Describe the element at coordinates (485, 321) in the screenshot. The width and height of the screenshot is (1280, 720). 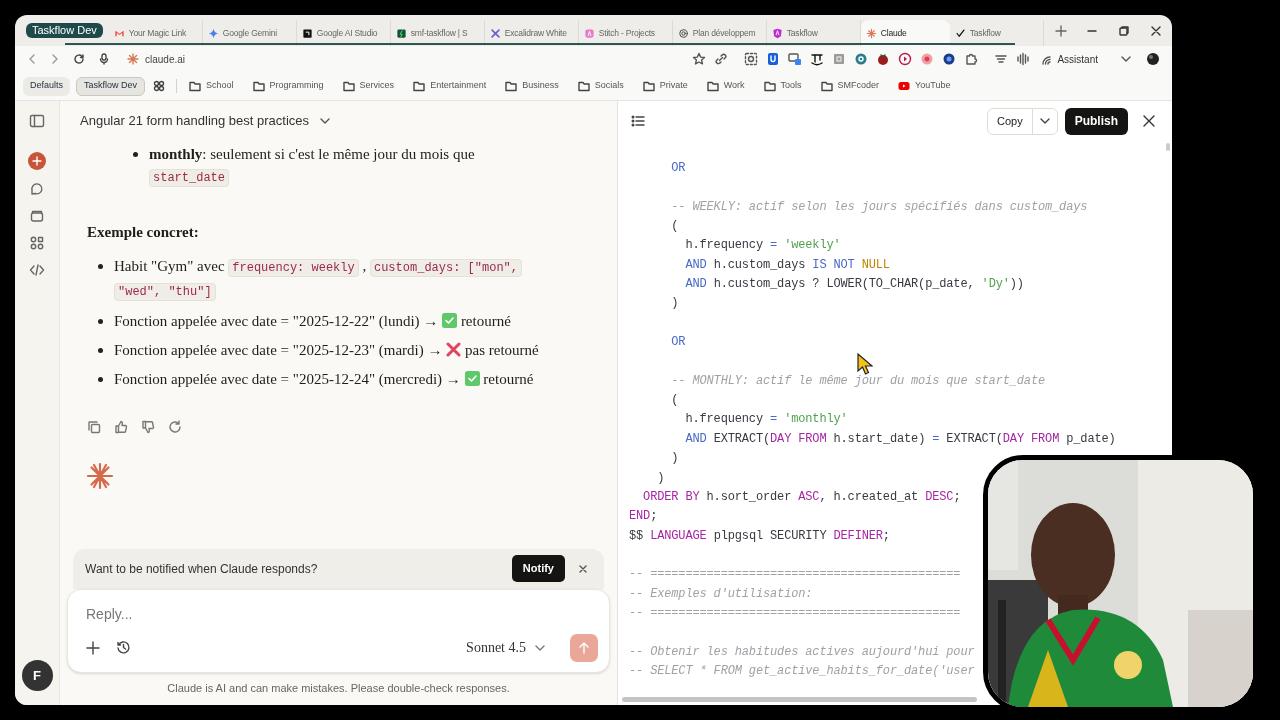
I see `list-text: retourné` at that location.